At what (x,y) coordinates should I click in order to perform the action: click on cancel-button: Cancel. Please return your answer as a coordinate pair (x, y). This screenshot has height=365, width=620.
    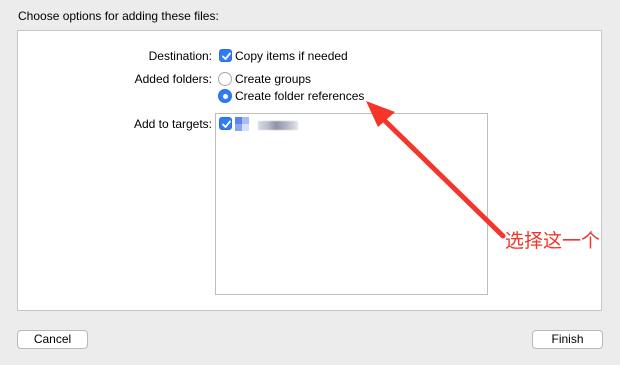
    Looking at the image, I should click on (52, 339).